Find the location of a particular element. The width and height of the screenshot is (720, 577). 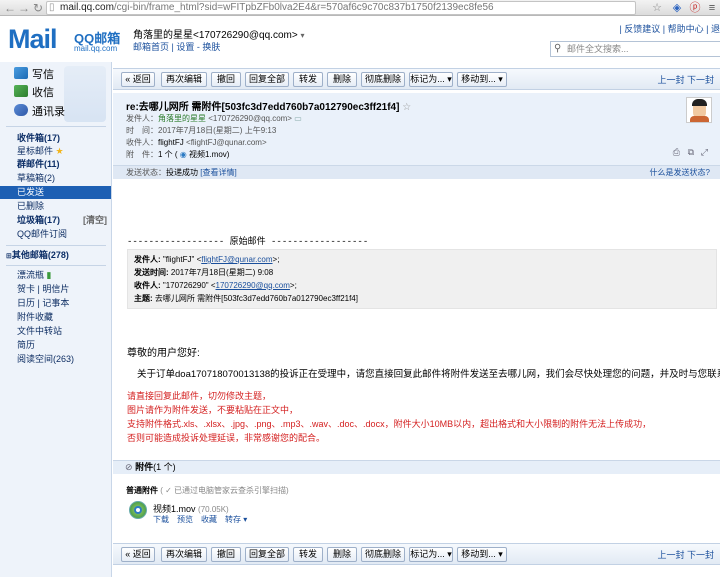

star-outline-icon: ☆ is located at coordinates (406, 107).